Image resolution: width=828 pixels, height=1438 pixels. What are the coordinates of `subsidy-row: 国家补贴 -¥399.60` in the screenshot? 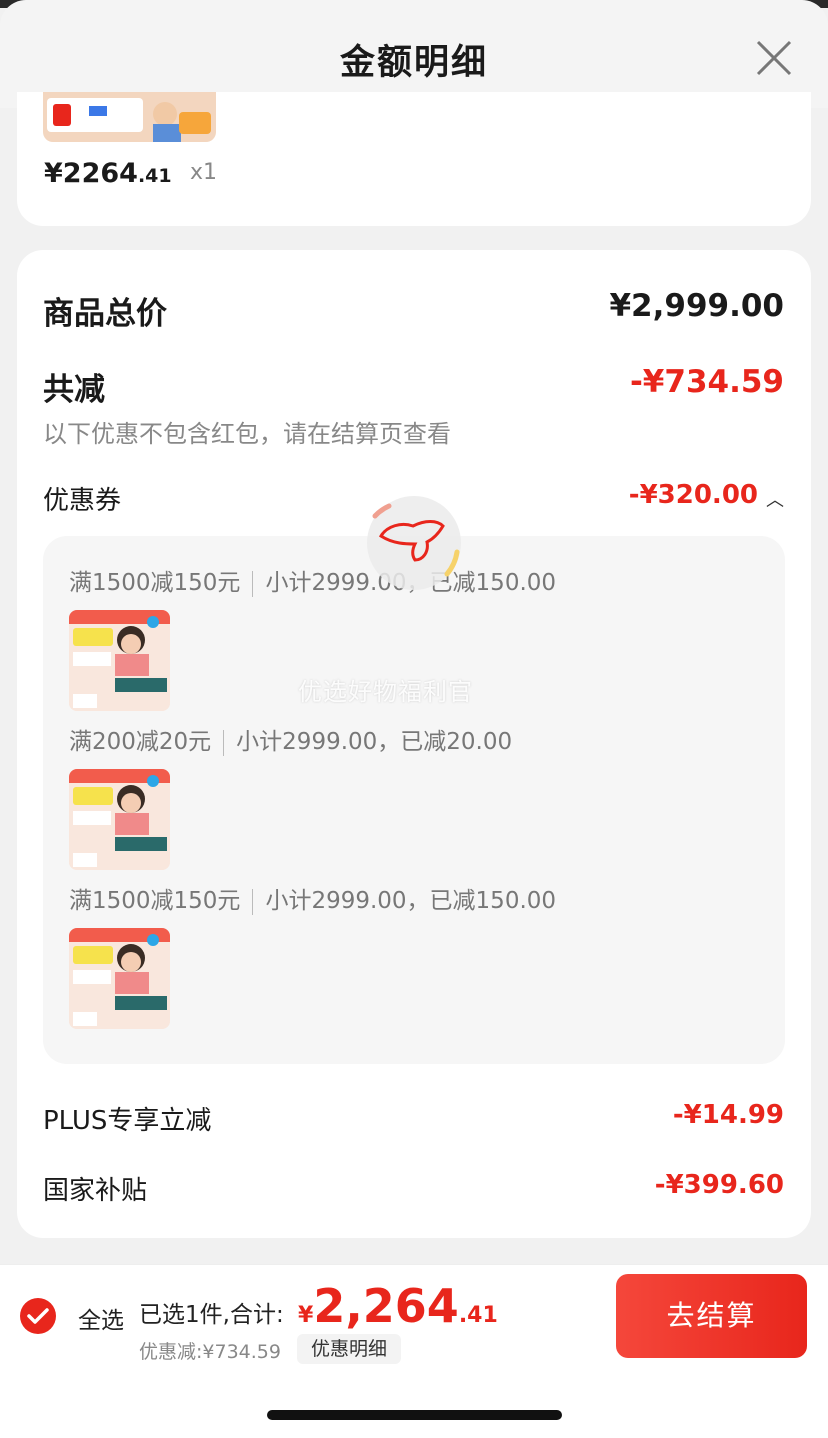 It's located at (413, 1188).